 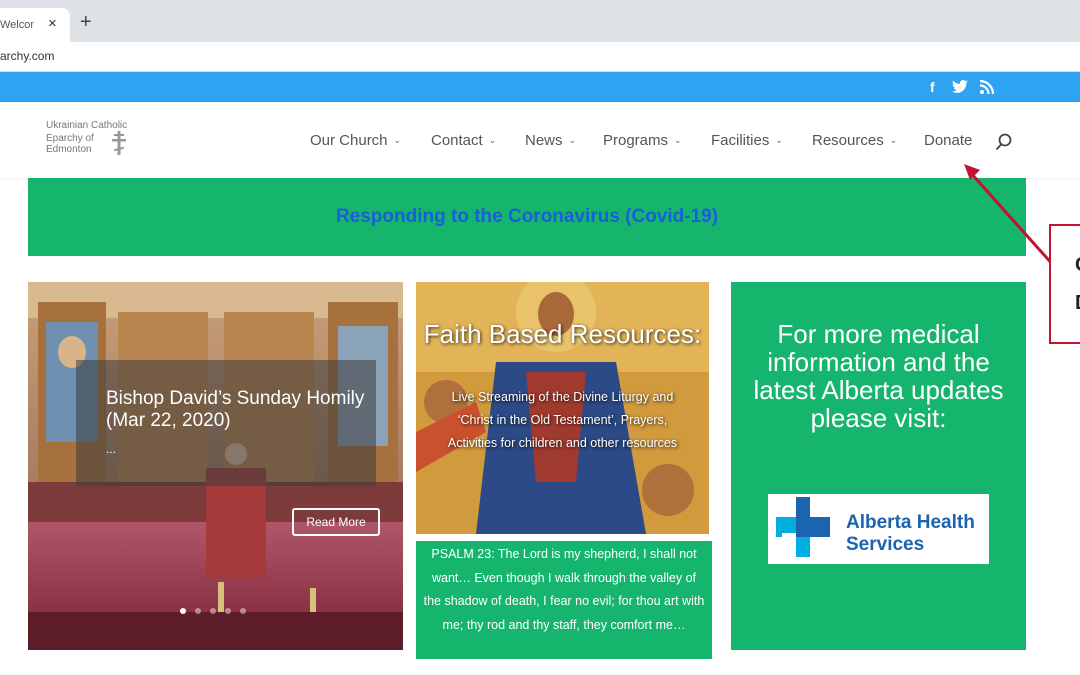 I want to click on nav-item-contact: Contact ⌄, so click(x=463, y=140).